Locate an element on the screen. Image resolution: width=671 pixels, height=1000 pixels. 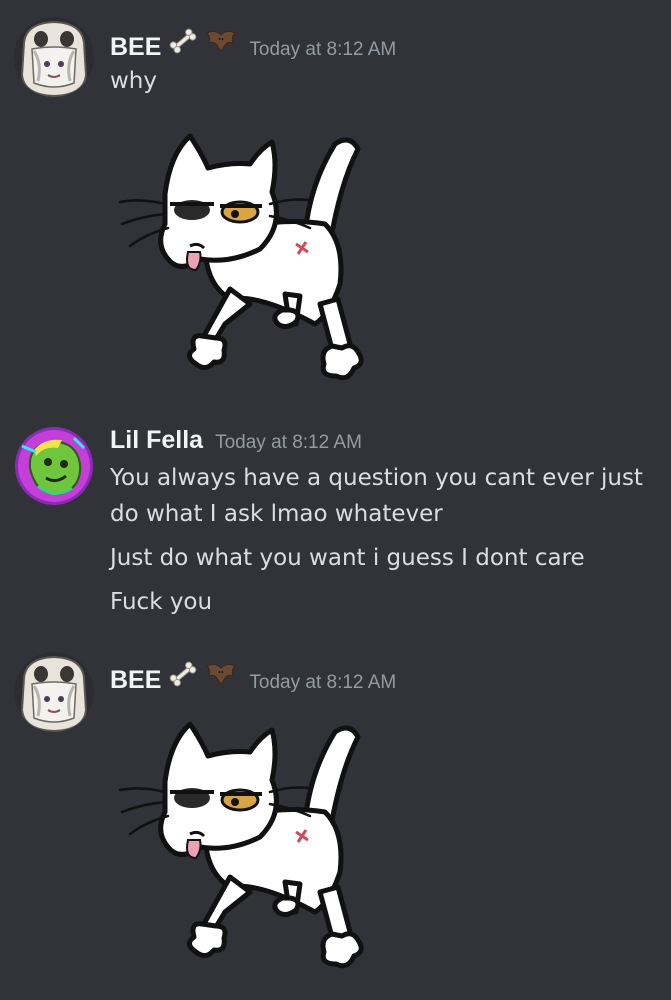
green-character-avatar-icon is located at coordinates (54, 466).